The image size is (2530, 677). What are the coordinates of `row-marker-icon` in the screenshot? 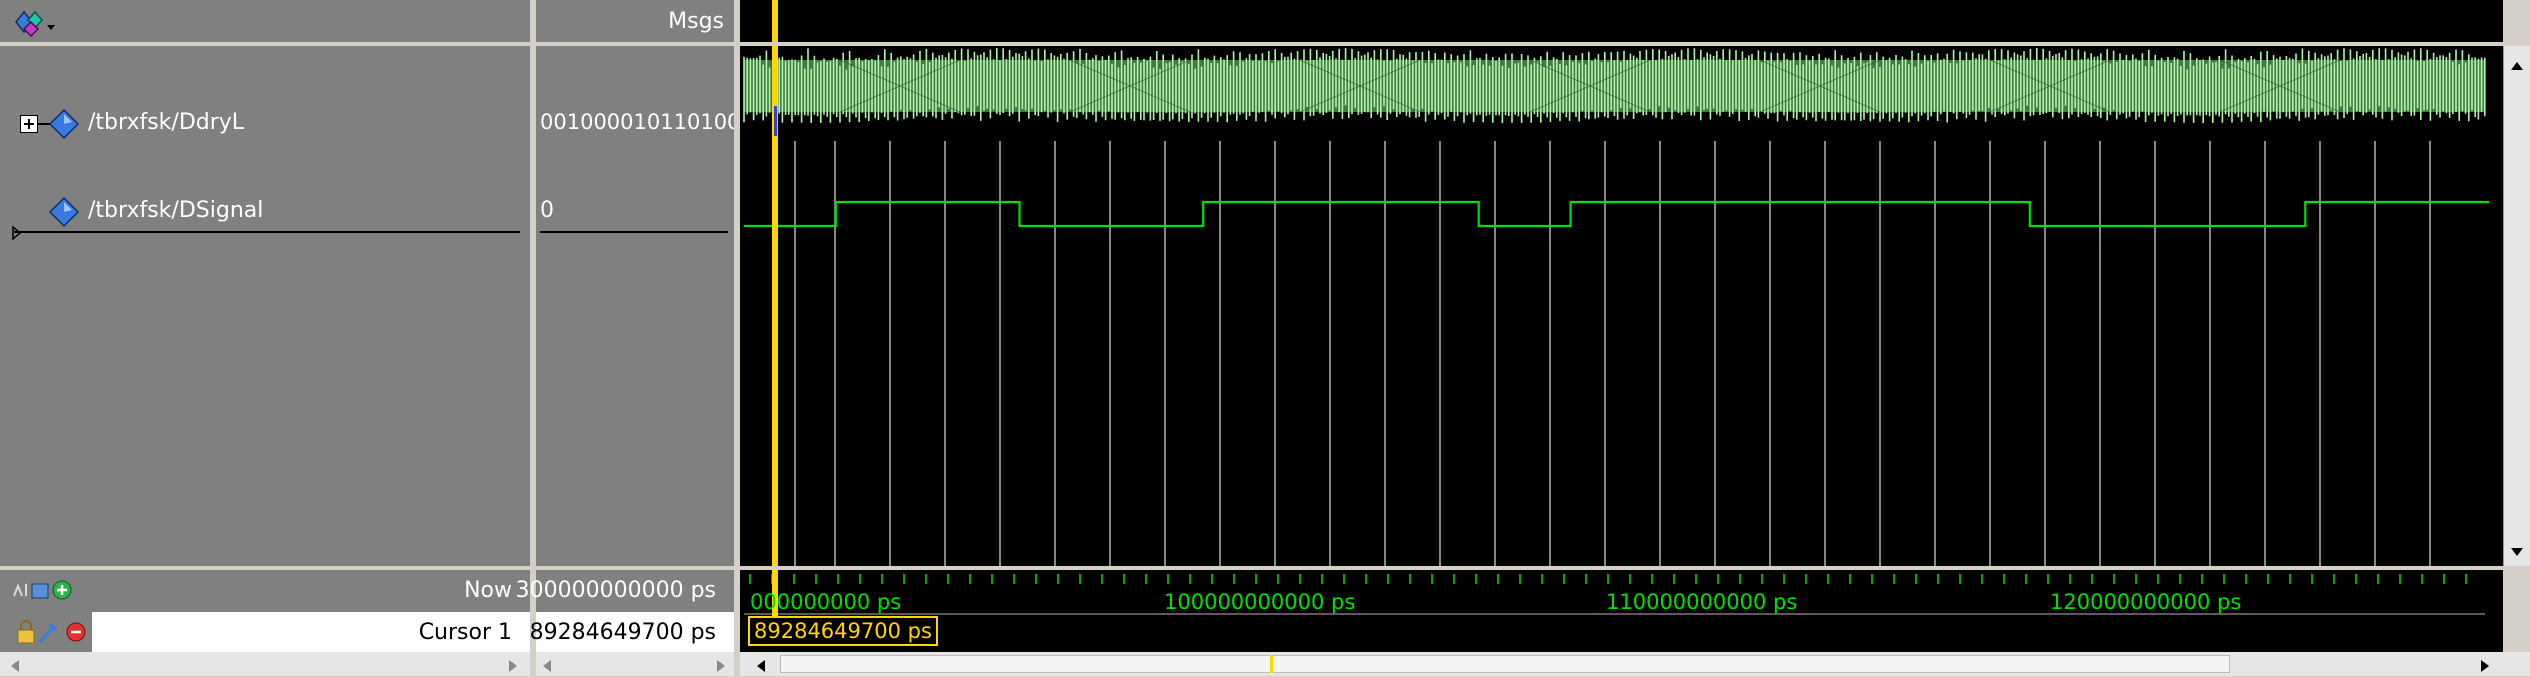 It's located at (17, 233).